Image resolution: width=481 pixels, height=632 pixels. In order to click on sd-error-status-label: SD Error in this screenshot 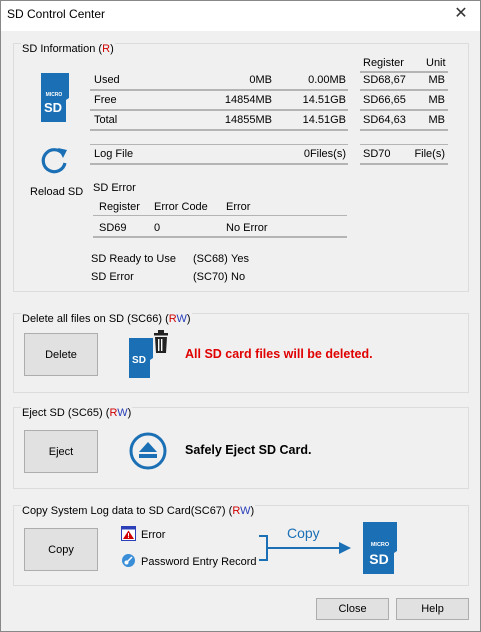, I will do `click(112, 277)`.